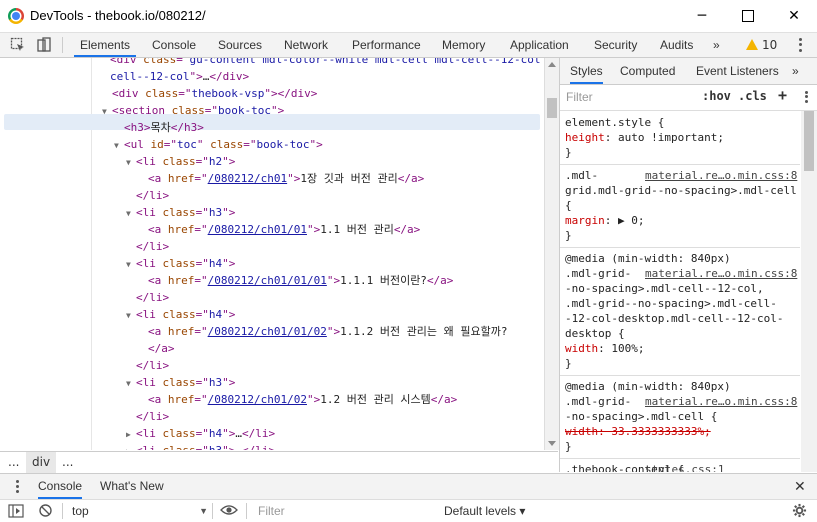  What do you see at coordinates (18, 45) in the screenshot?
I see `inspect-element-icon` at bounding box center [18, 45].